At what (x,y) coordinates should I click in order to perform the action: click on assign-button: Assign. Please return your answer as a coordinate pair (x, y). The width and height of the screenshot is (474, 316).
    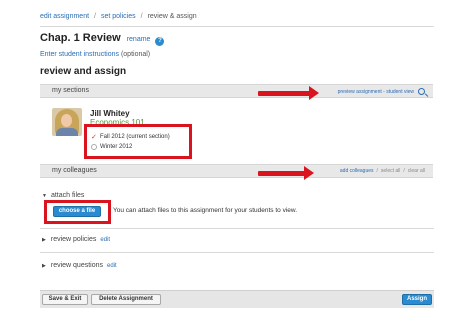
    Looking at the image, I should click on (417, 299).